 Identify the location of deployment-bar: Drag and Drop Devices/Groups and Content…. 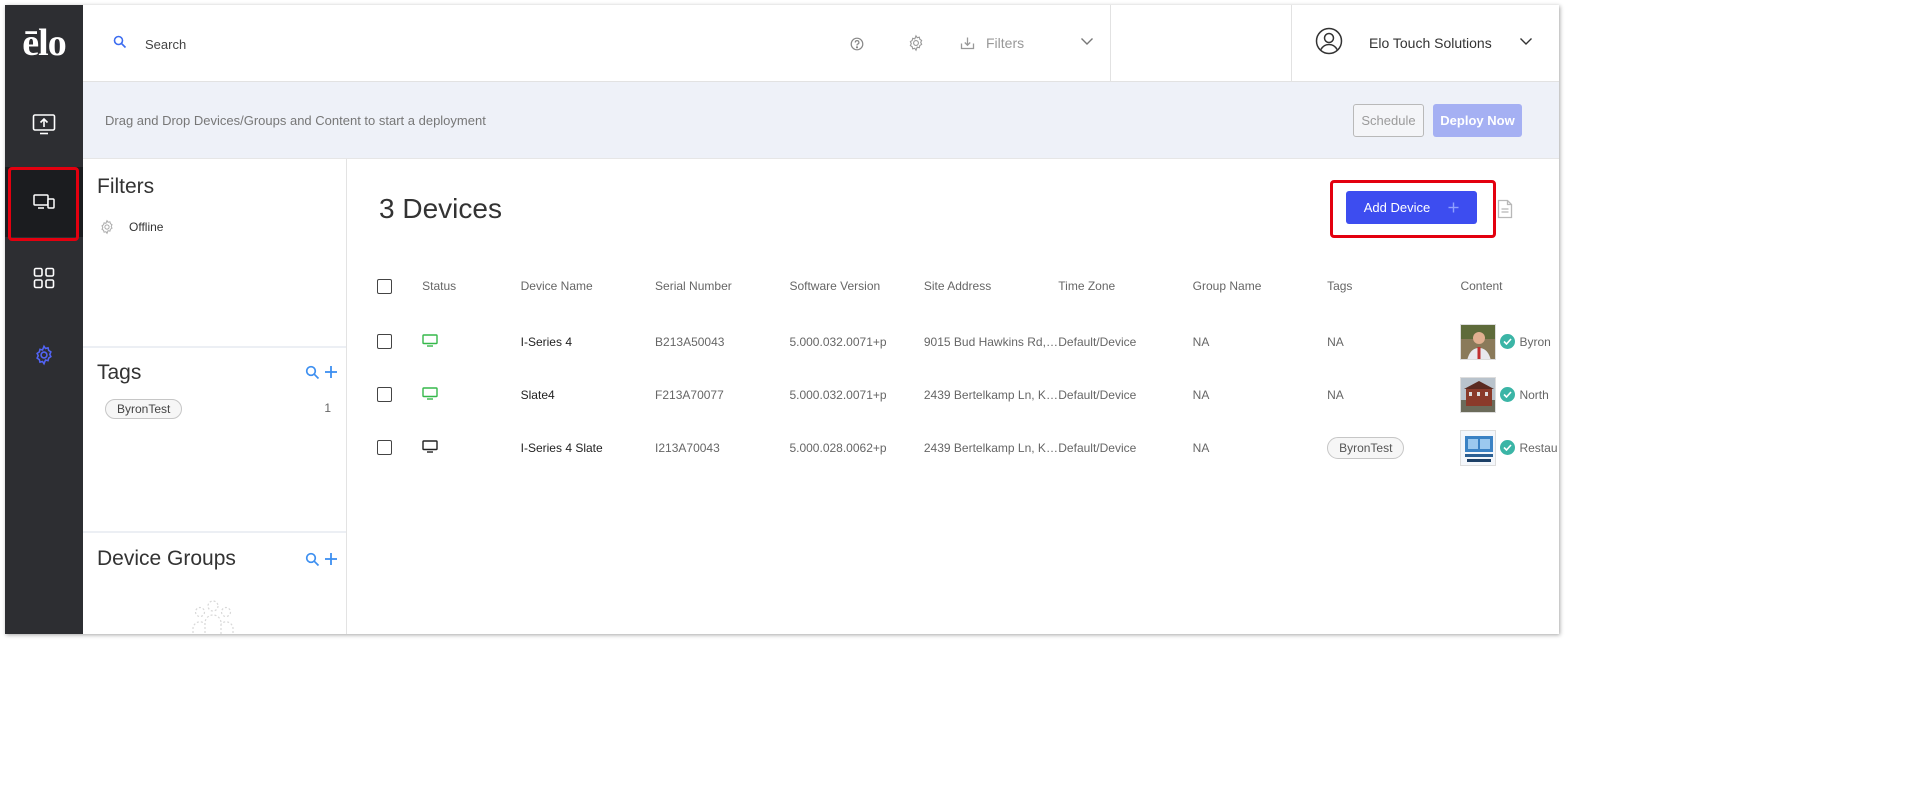
(821, 120).